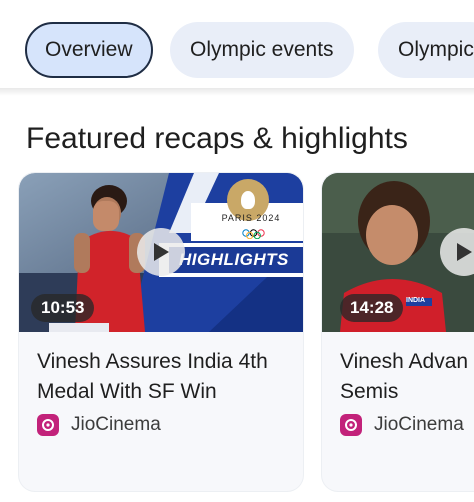  Describe the element at coordinates (407, 377) in the screenshot. I see `video-title: Vinesh Advan Semis` at that location.